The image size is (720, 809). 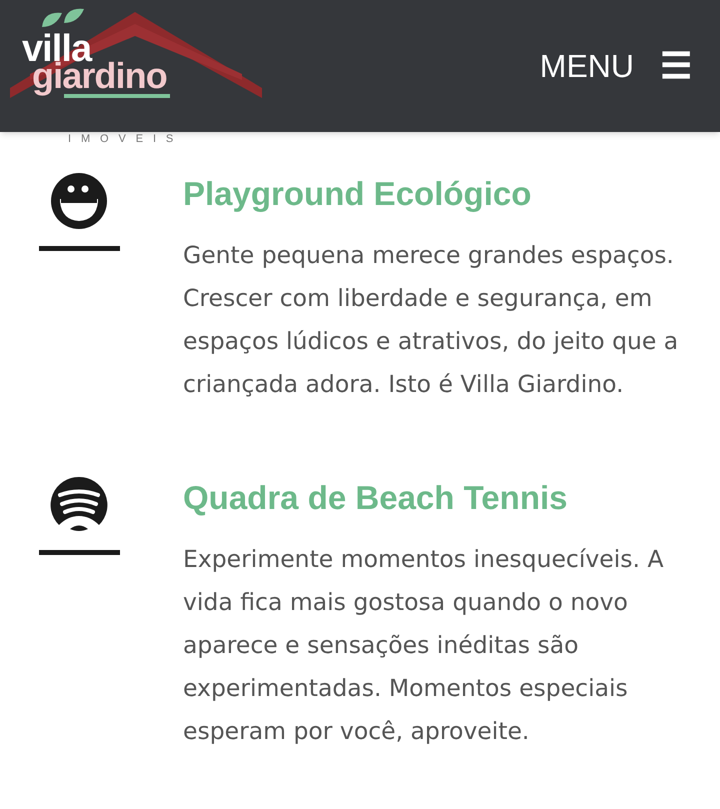 What do you see at coordinates (79, 505) in the screenshot?
I see `wave-signal-icon` at bounding box center [79, 505].